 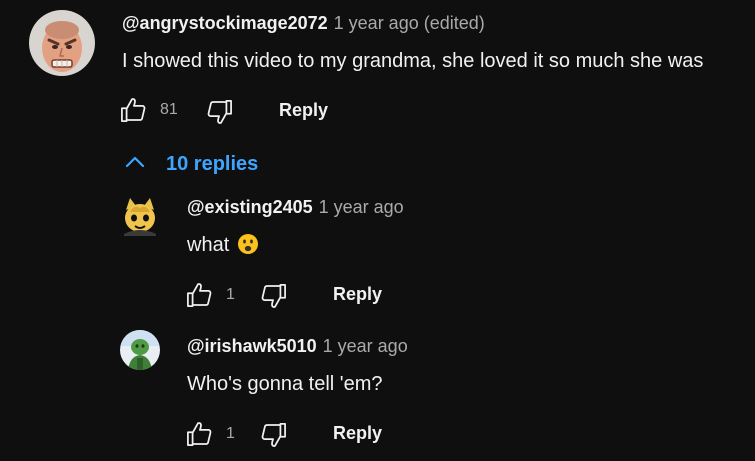 I want to click on reply-text-content: what, so click(x=208, y=245).